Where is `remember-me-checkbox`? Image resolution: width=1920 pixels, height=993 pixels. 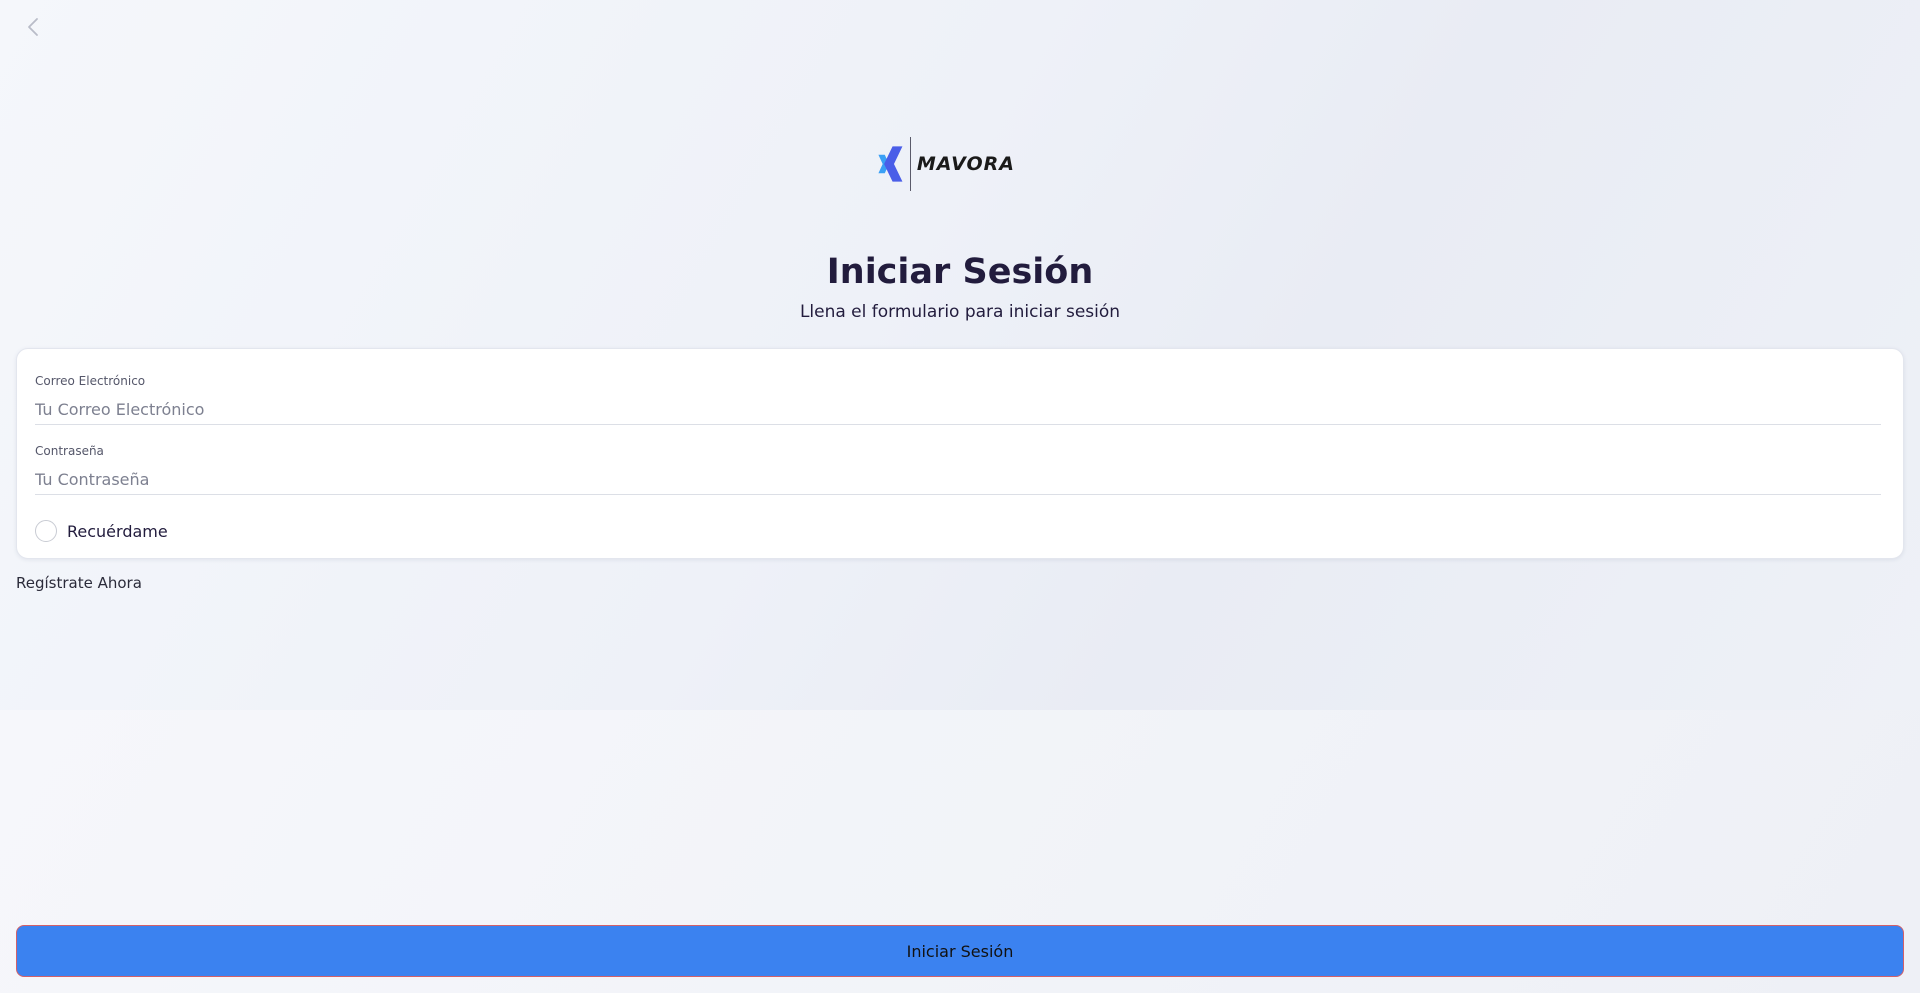 remember-me-checkbox is located at coordinates (46, 531).